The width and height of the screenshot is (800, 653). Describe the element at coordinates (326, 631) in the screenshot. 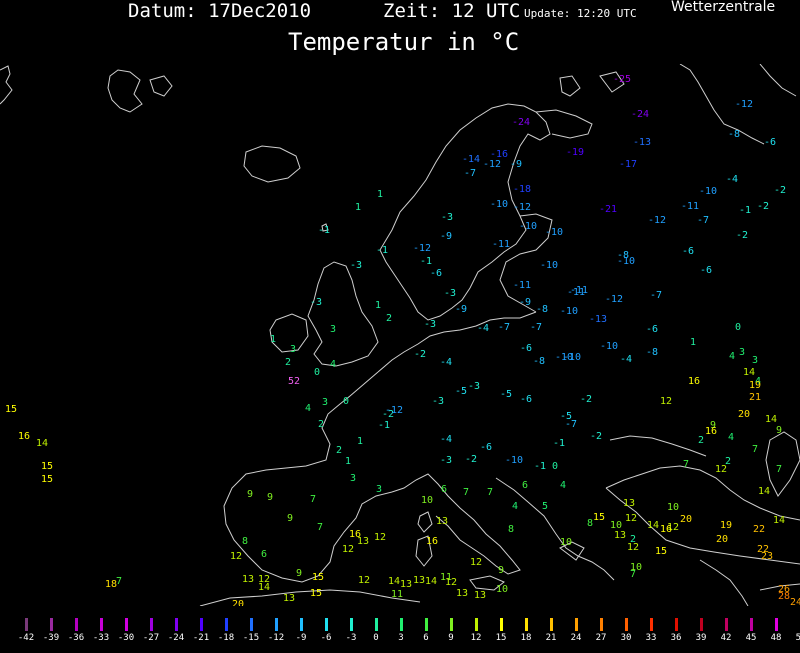

I see `legend-item: -6` at that location.